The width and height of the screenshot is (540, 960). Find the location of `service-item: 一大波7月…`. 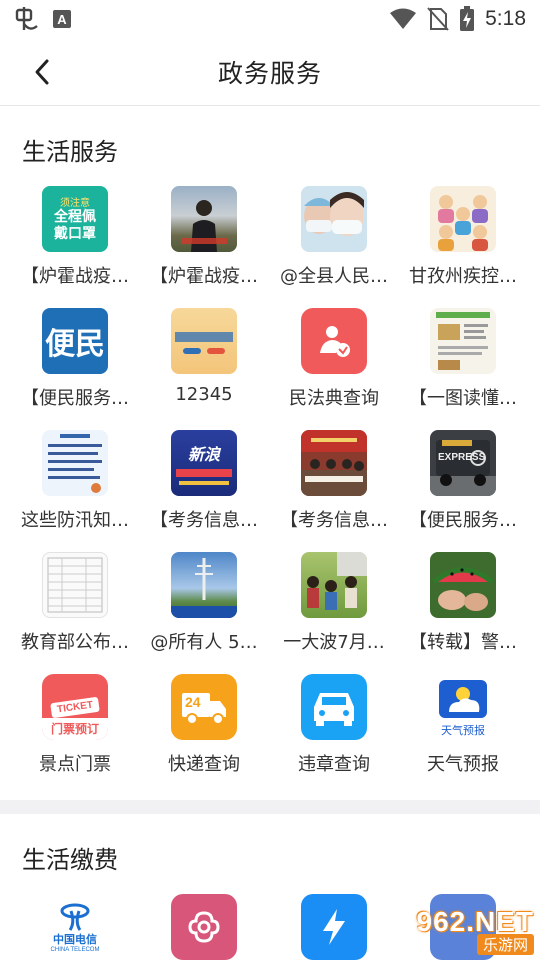

service-item: 一大波7月… is located at coordinates (334, 607).